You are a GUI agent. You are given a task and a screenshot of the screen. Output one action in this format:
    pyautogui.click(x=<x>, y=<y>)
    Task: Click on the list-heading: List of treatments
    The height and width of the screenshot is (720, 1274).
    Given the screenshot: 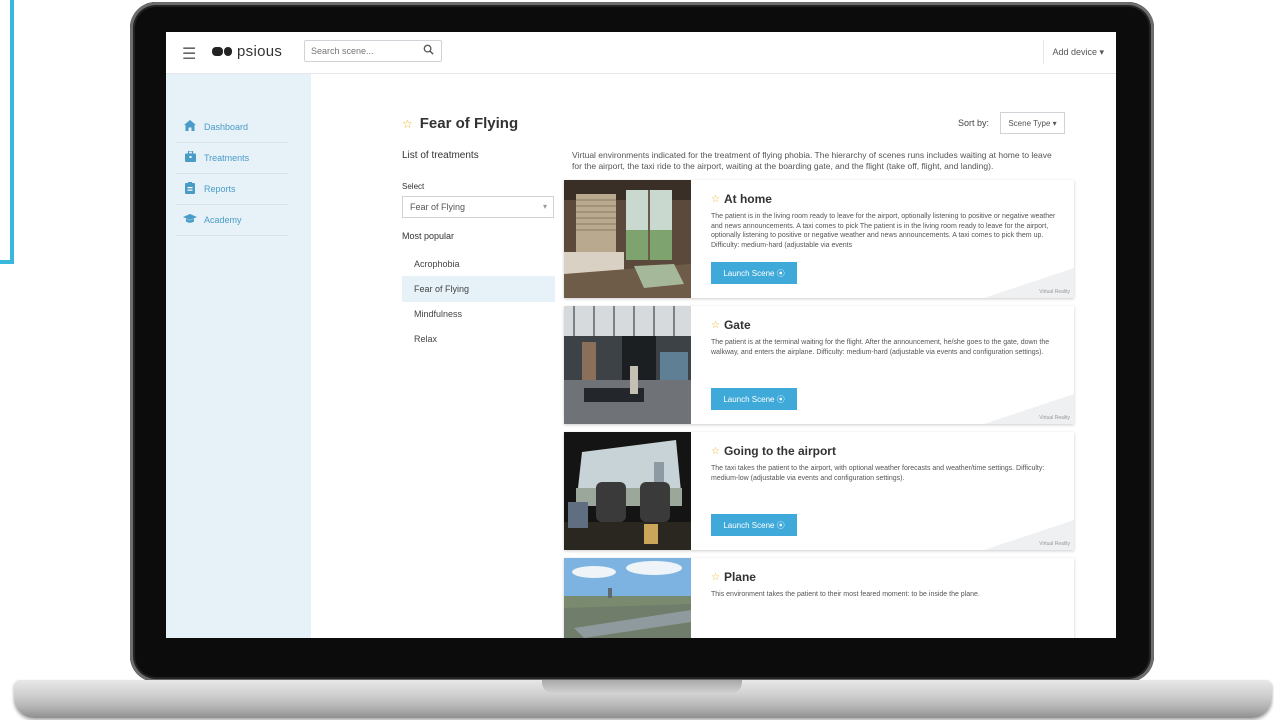 What is the action you would take?
    pyautogui.click(x=440, y=155)
    